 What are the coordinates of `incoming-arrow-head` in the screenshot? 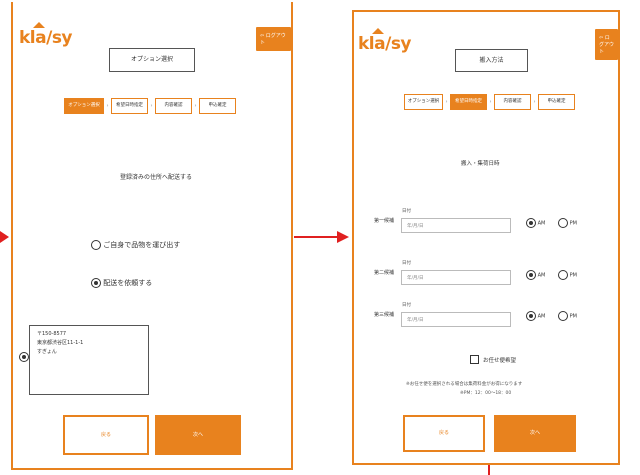 It's located at (4, 237).